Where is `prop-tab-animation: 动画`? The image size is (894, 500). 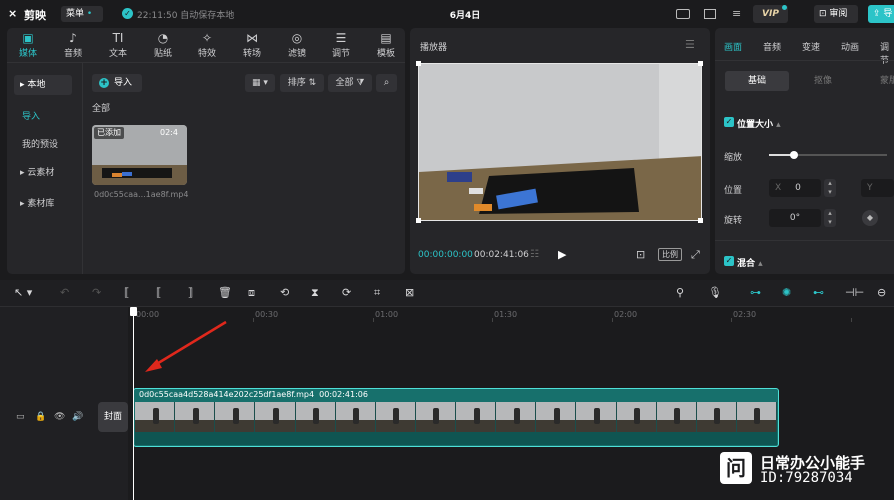 prop-tab-animation: 动画 is located at coordinates (850, 46).